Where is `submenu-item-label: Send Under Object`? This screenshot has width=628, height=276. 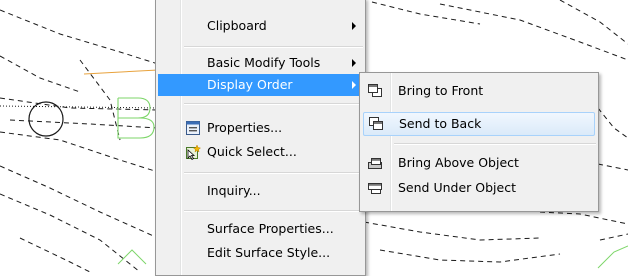 submenu-item-label: Send Under Object is located at coordinates (457, 187).